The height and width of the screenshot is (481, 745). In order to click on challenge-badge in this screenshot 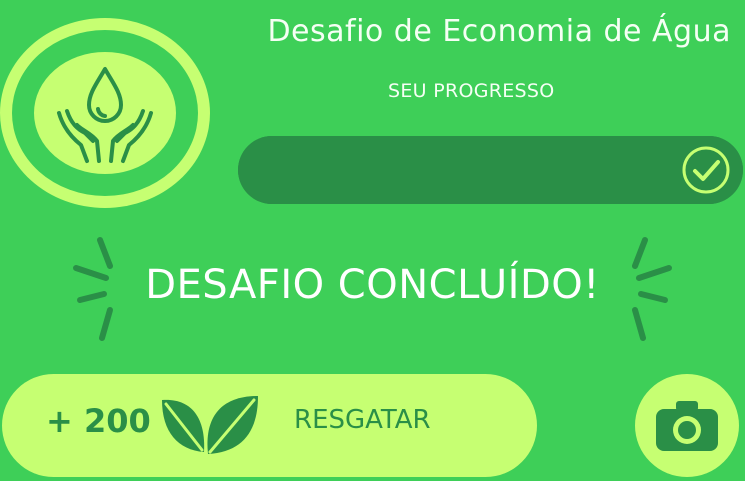, I will do `click(105, 113)`.